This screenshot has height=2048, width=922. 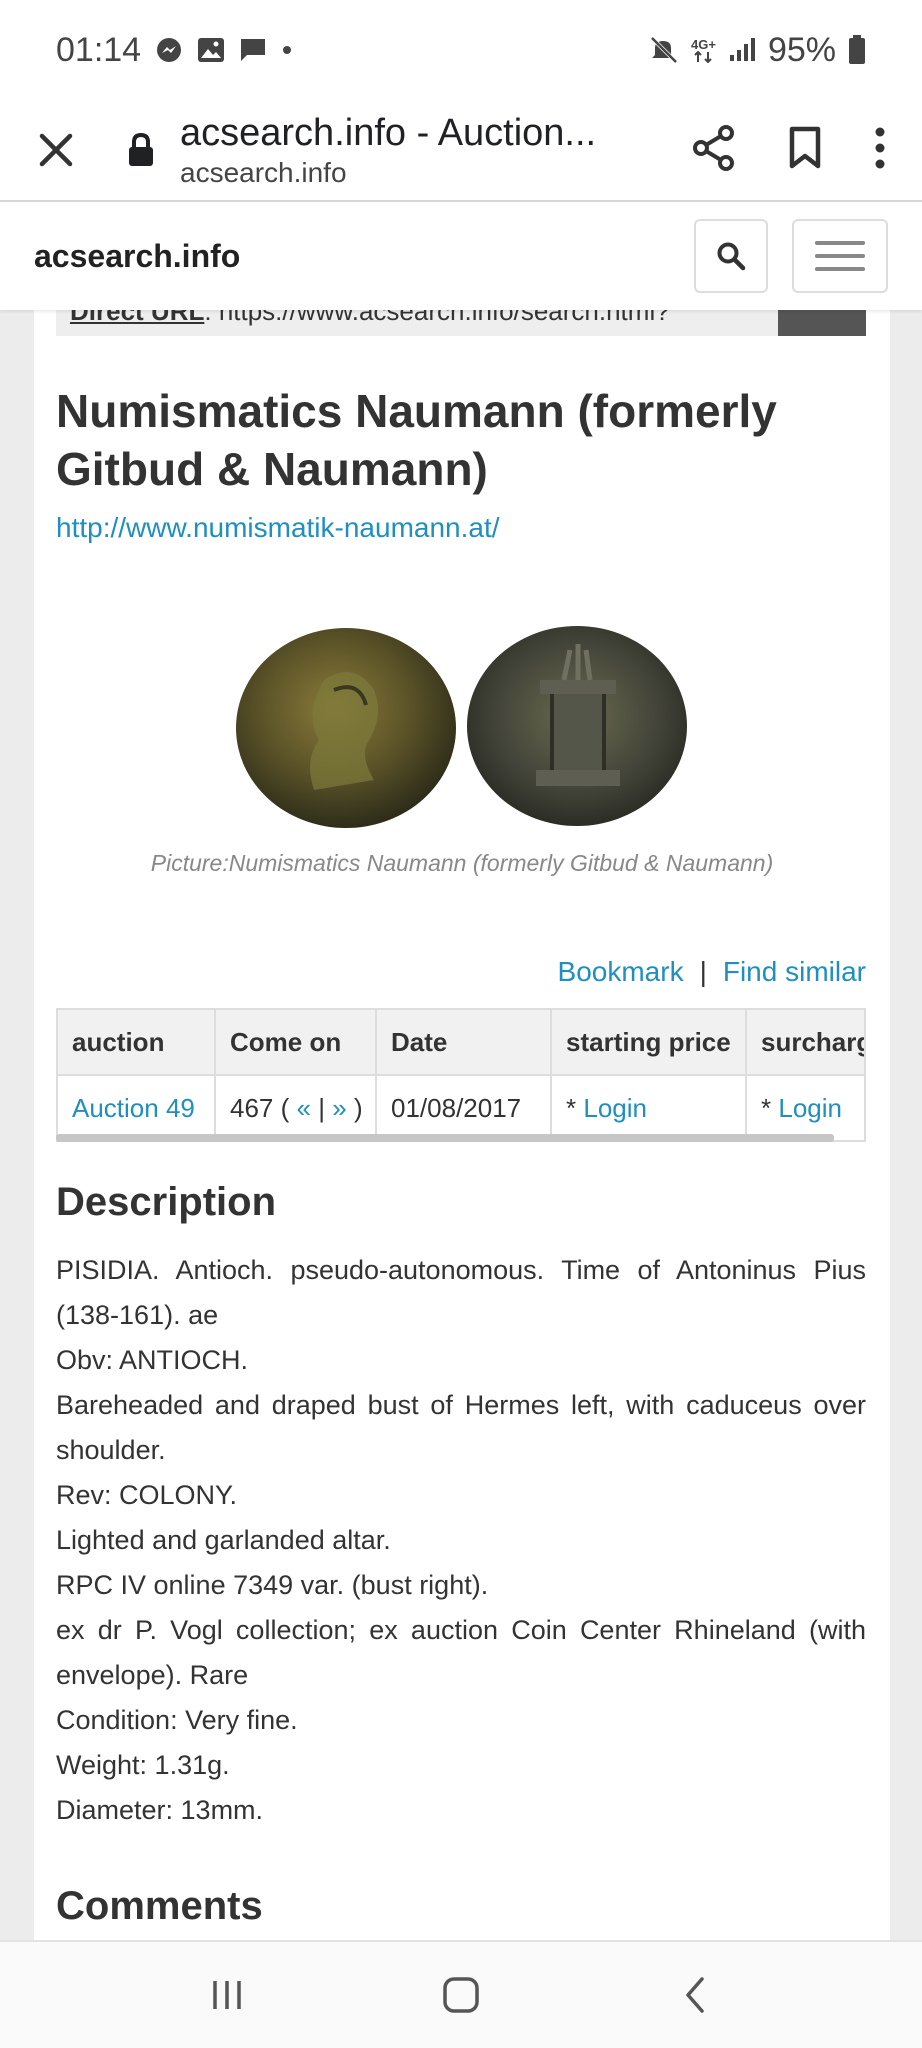 What do you see at coordinates (147, 1495) in the screenshot?
I see `description-line: Rev: COLONY.` at bounding box center [147, 1495].